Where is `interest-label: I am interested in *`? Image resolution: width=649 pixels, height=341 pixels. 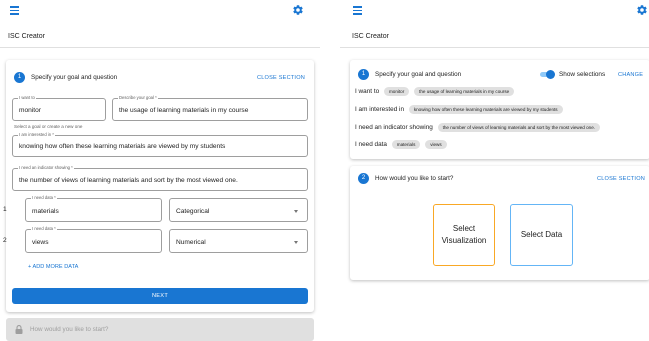
interest-label: I am interested in * is located at coordinates (36, 134).